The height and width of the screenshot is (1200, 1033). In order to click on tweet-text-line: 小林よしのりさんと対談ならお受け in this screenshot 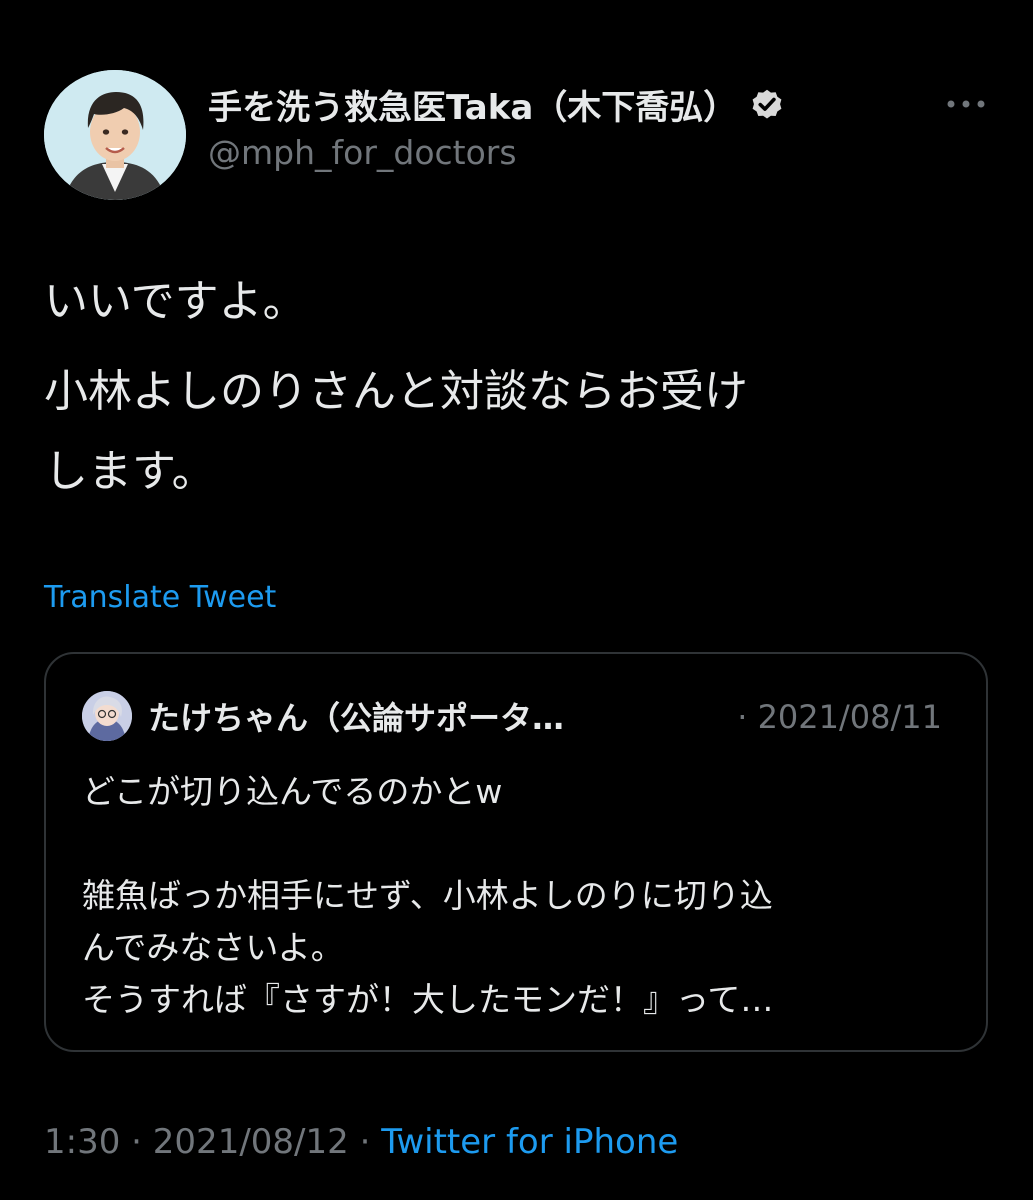, I will do `click(396, 391)`.